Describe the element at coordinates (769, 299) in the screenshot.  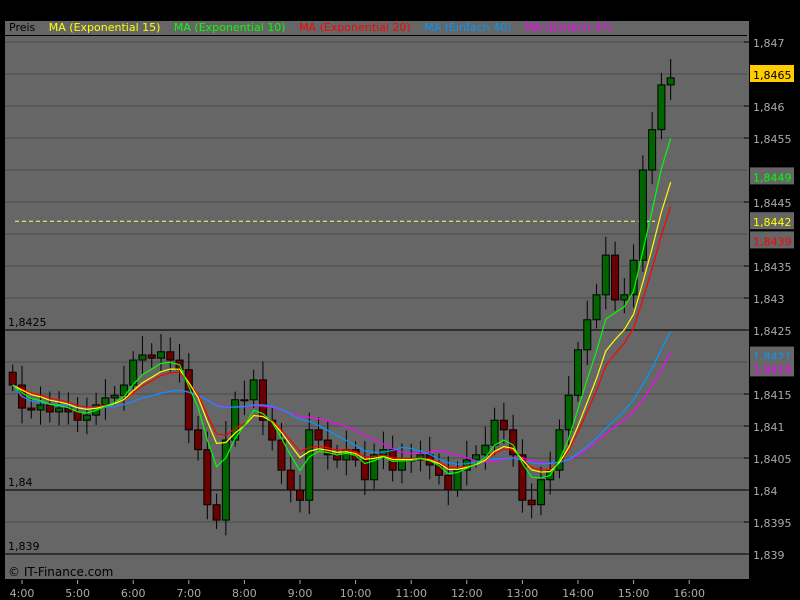
I see `y-tick-label: 1,843` at that location.